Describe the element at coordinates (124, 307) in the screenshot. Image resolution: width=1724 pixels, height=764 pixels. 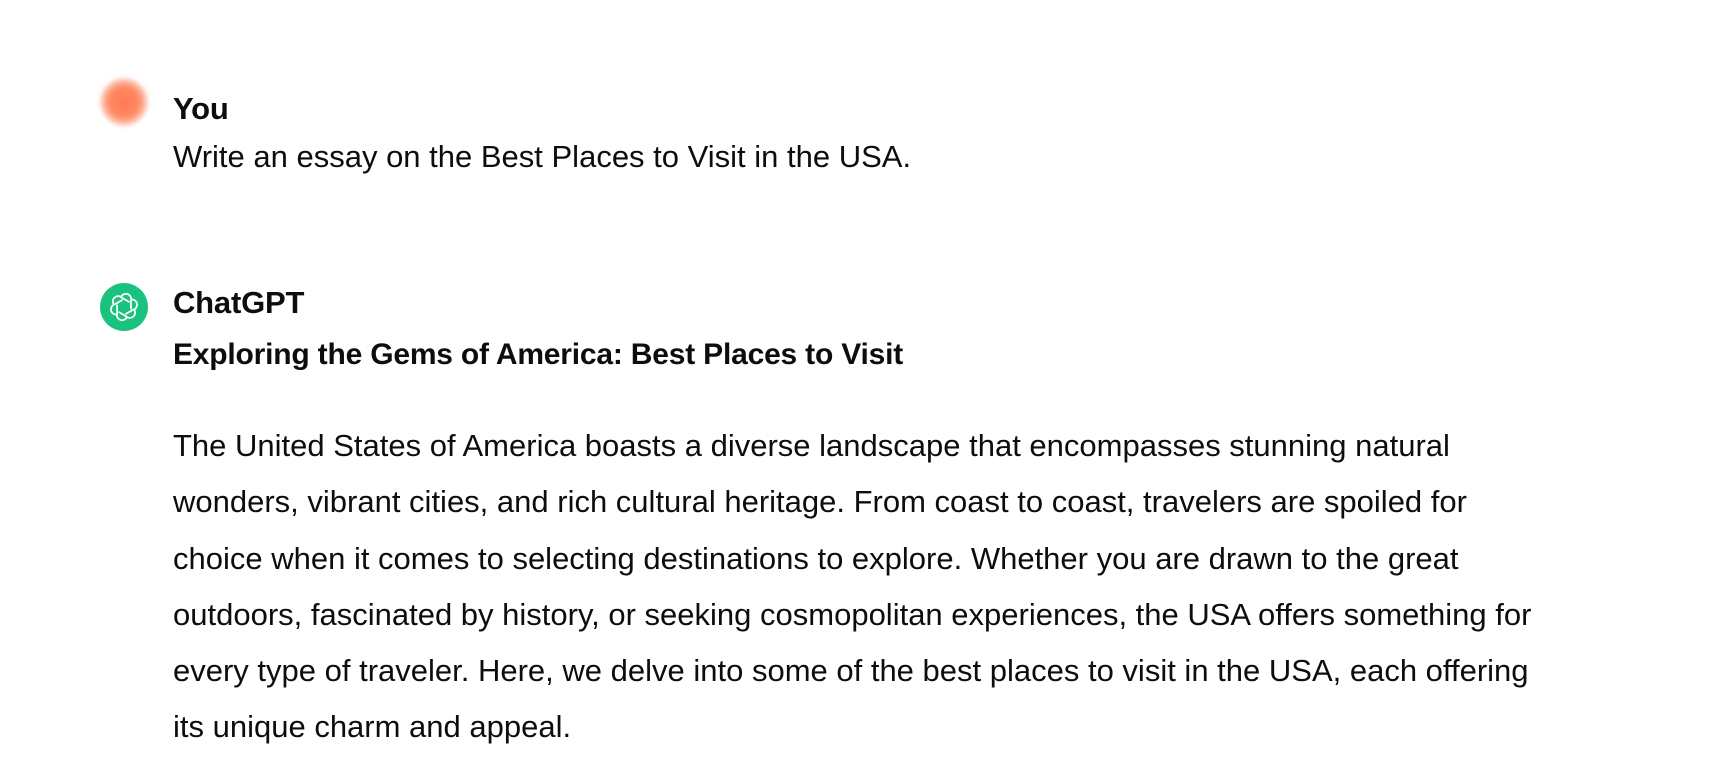
I see `openai-logo-icon` at that location.